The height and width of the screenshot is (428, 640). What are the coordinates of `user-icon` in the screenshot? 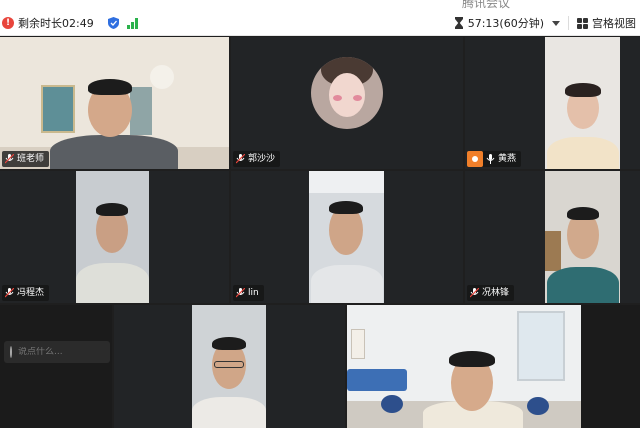 It's located at (475, 159).